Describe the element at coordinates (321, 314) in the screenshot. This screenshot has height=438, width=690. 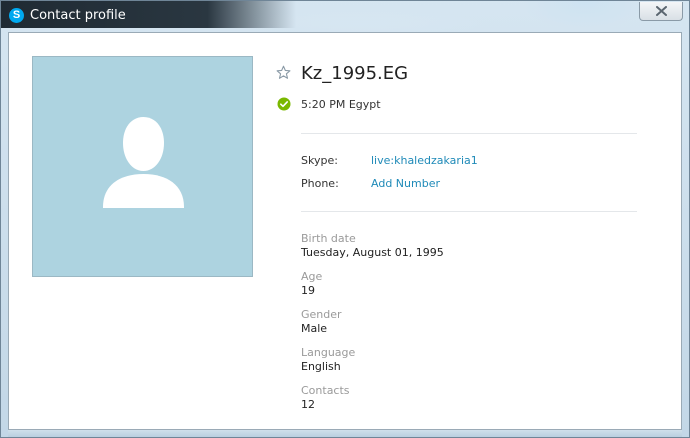
I see `gender-label: Gender` at that location.